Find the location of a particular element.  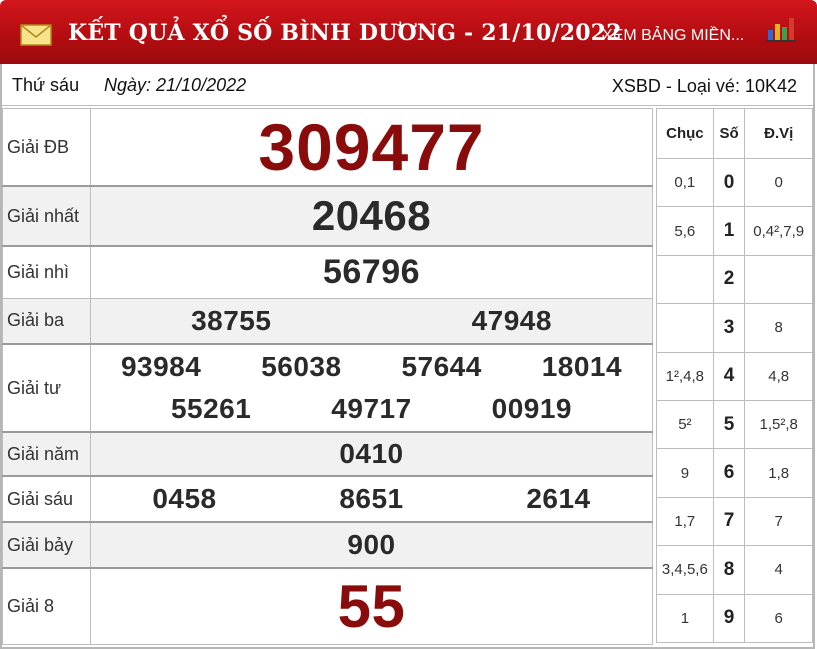

loto-row: 0,1 0 0 is located at coordinates (734, 182).